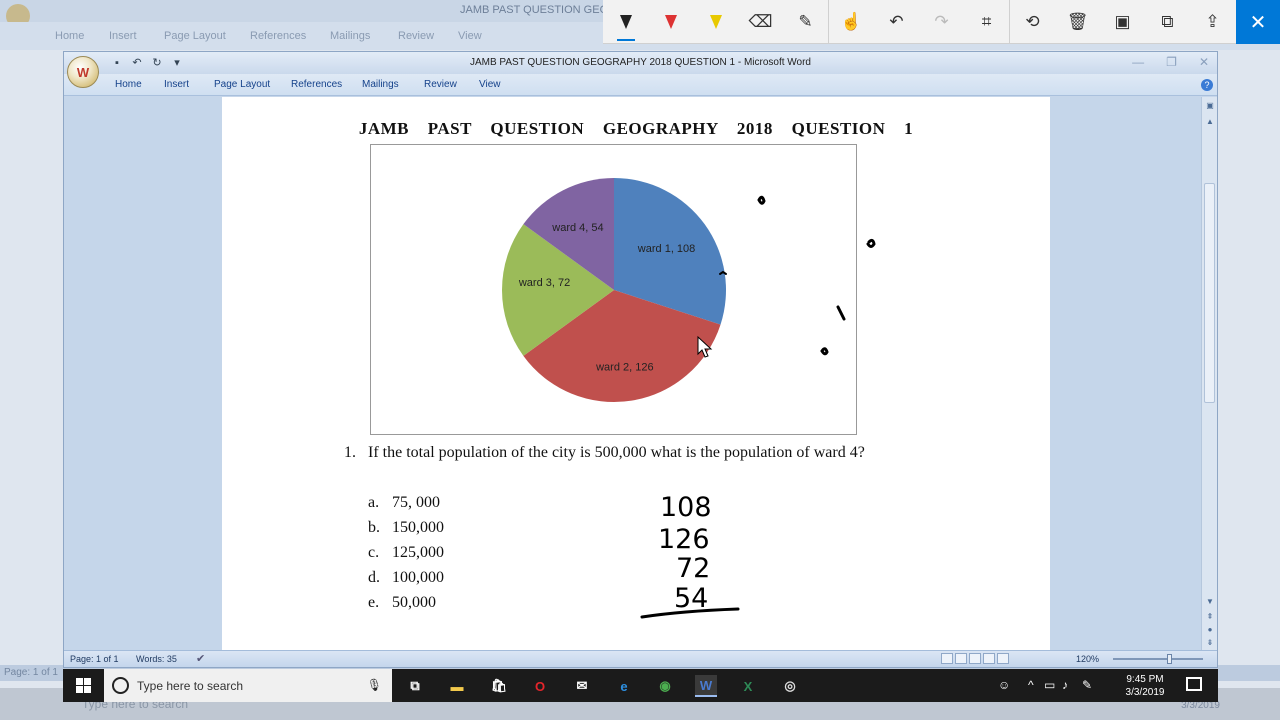 This screenshot has width=1280, height=720. What do you see at coordinates (195, 36) in the screenshot?
I see `background-tab: Page Layout` at bounding box center [195, 36].